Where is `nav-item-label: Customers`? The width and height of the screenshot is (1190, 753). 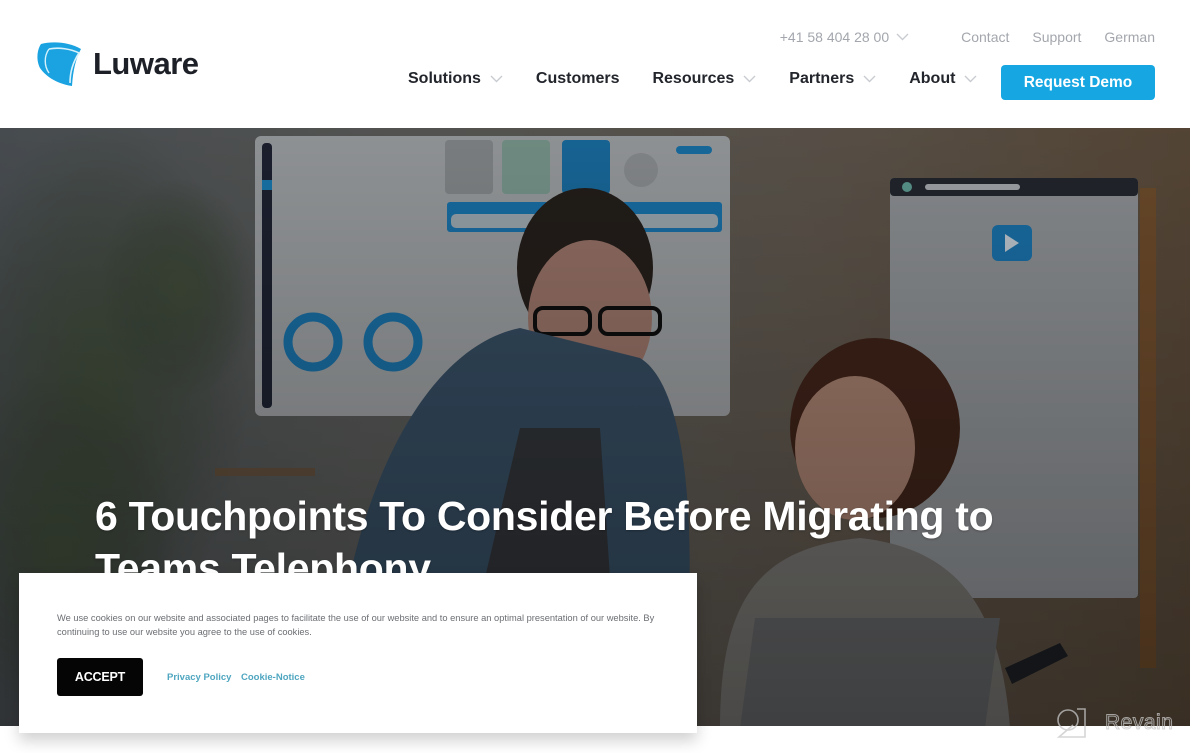
nav-item-label: Customers is located at coordinates (577, 78).